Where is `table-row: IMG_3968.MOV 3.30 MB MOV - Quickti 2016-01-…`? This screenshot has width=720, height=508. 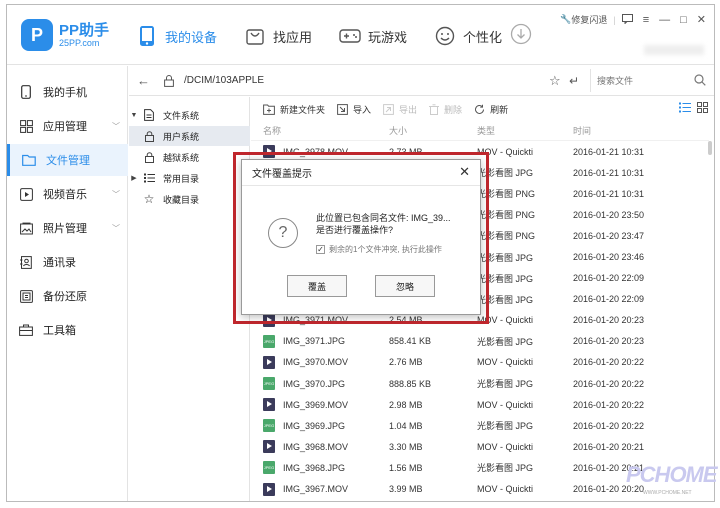 table-row: IMG_3968.MOV 3.30 MB MOV - Quickti 2016-01-… is located at coordinates (480, 446).